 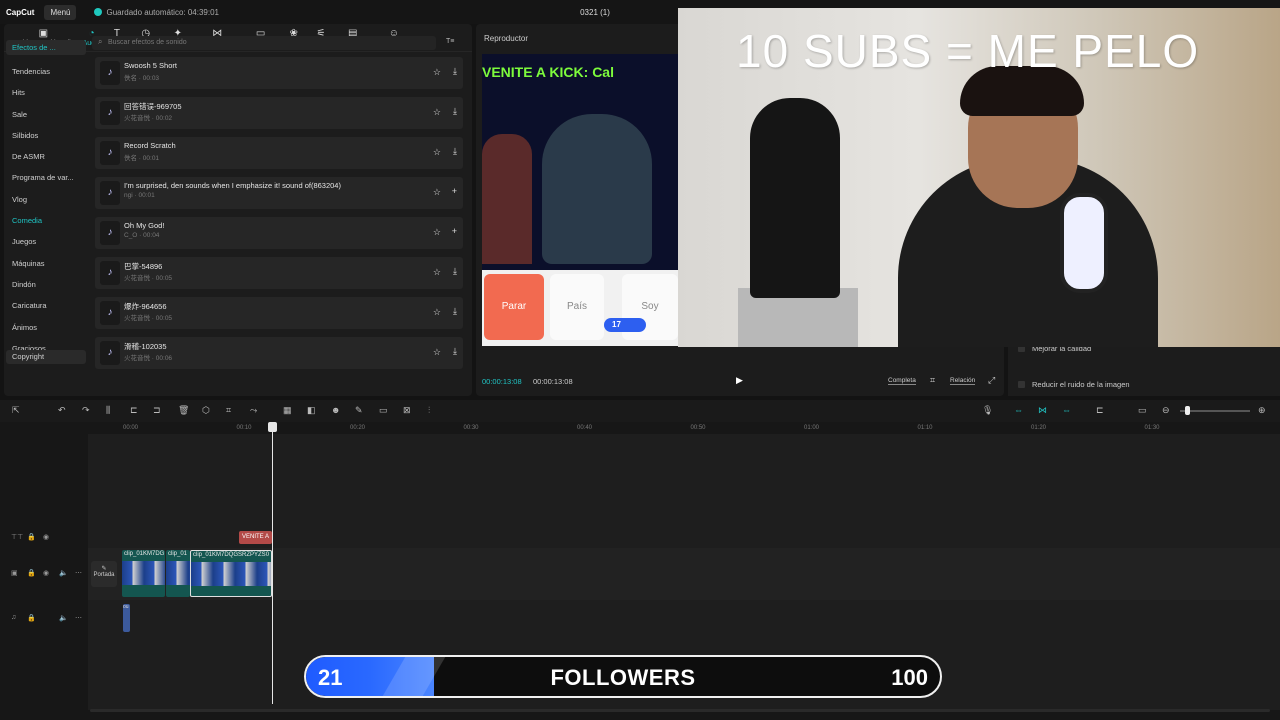 What do you see at coordinates (157, 410) in the screenshot?
I see `trim-right-icon: ⊐` at bounding box center [157, 410].